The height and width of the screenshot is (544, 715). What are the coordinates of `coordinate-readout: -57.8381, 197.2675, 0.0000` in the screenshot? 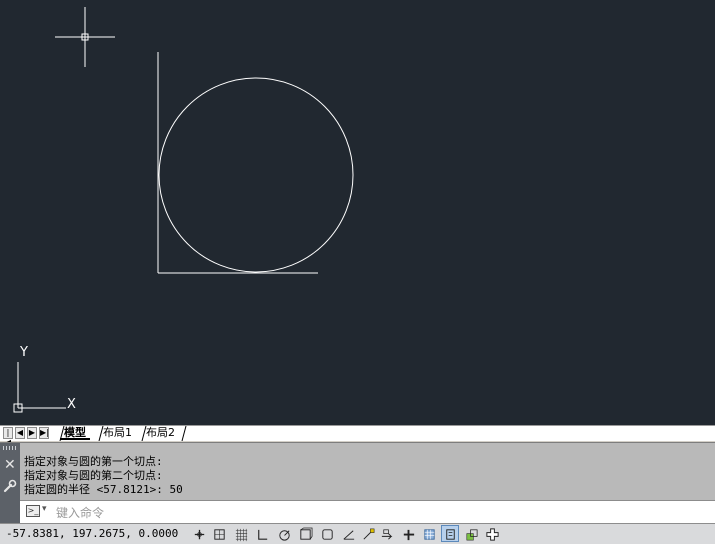 It's located at (92, 533).